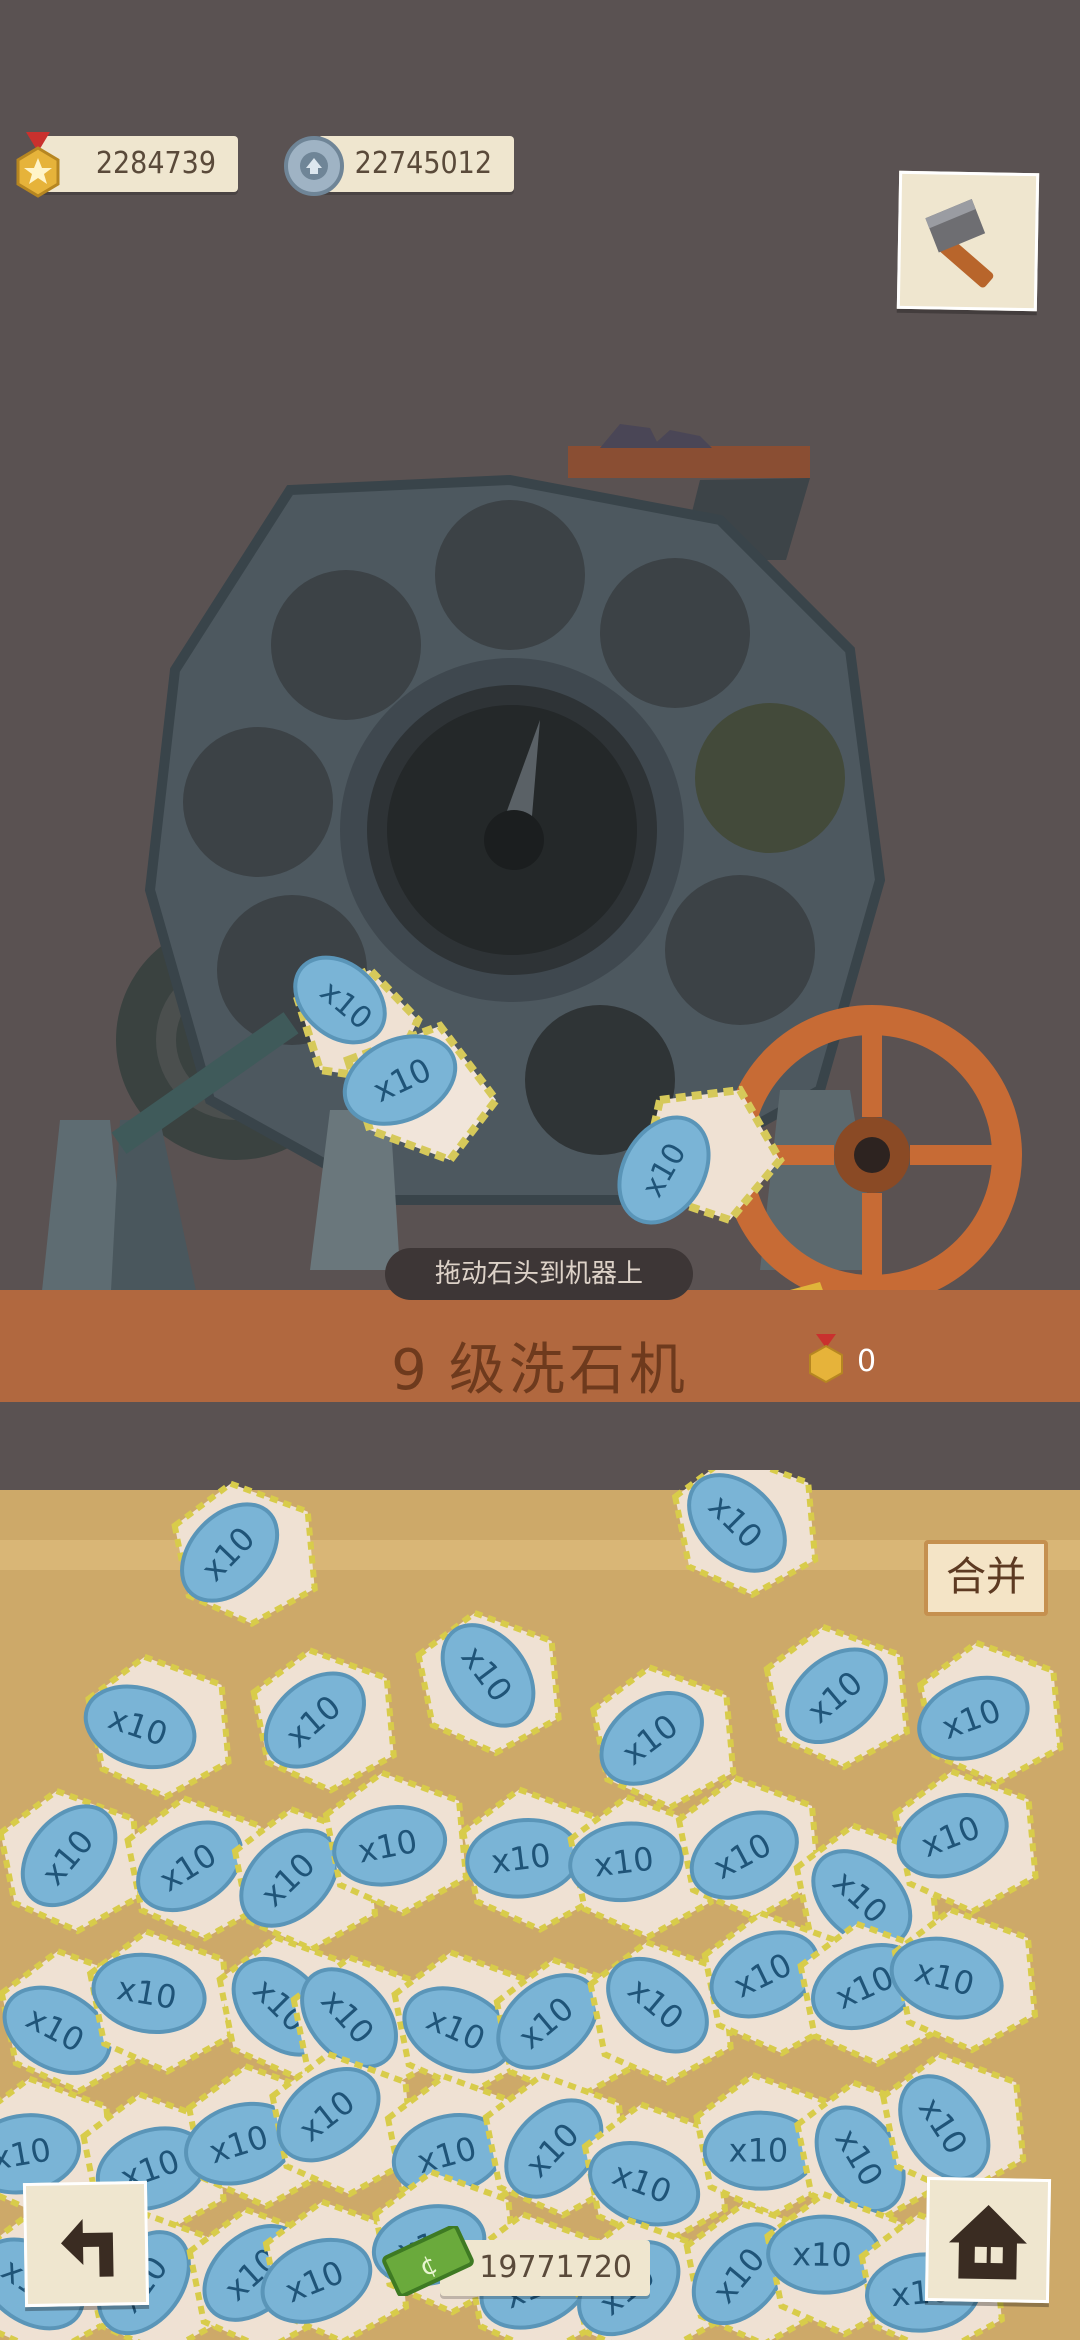  I want to click on cash-icon: ¢, so click(428, 2261).